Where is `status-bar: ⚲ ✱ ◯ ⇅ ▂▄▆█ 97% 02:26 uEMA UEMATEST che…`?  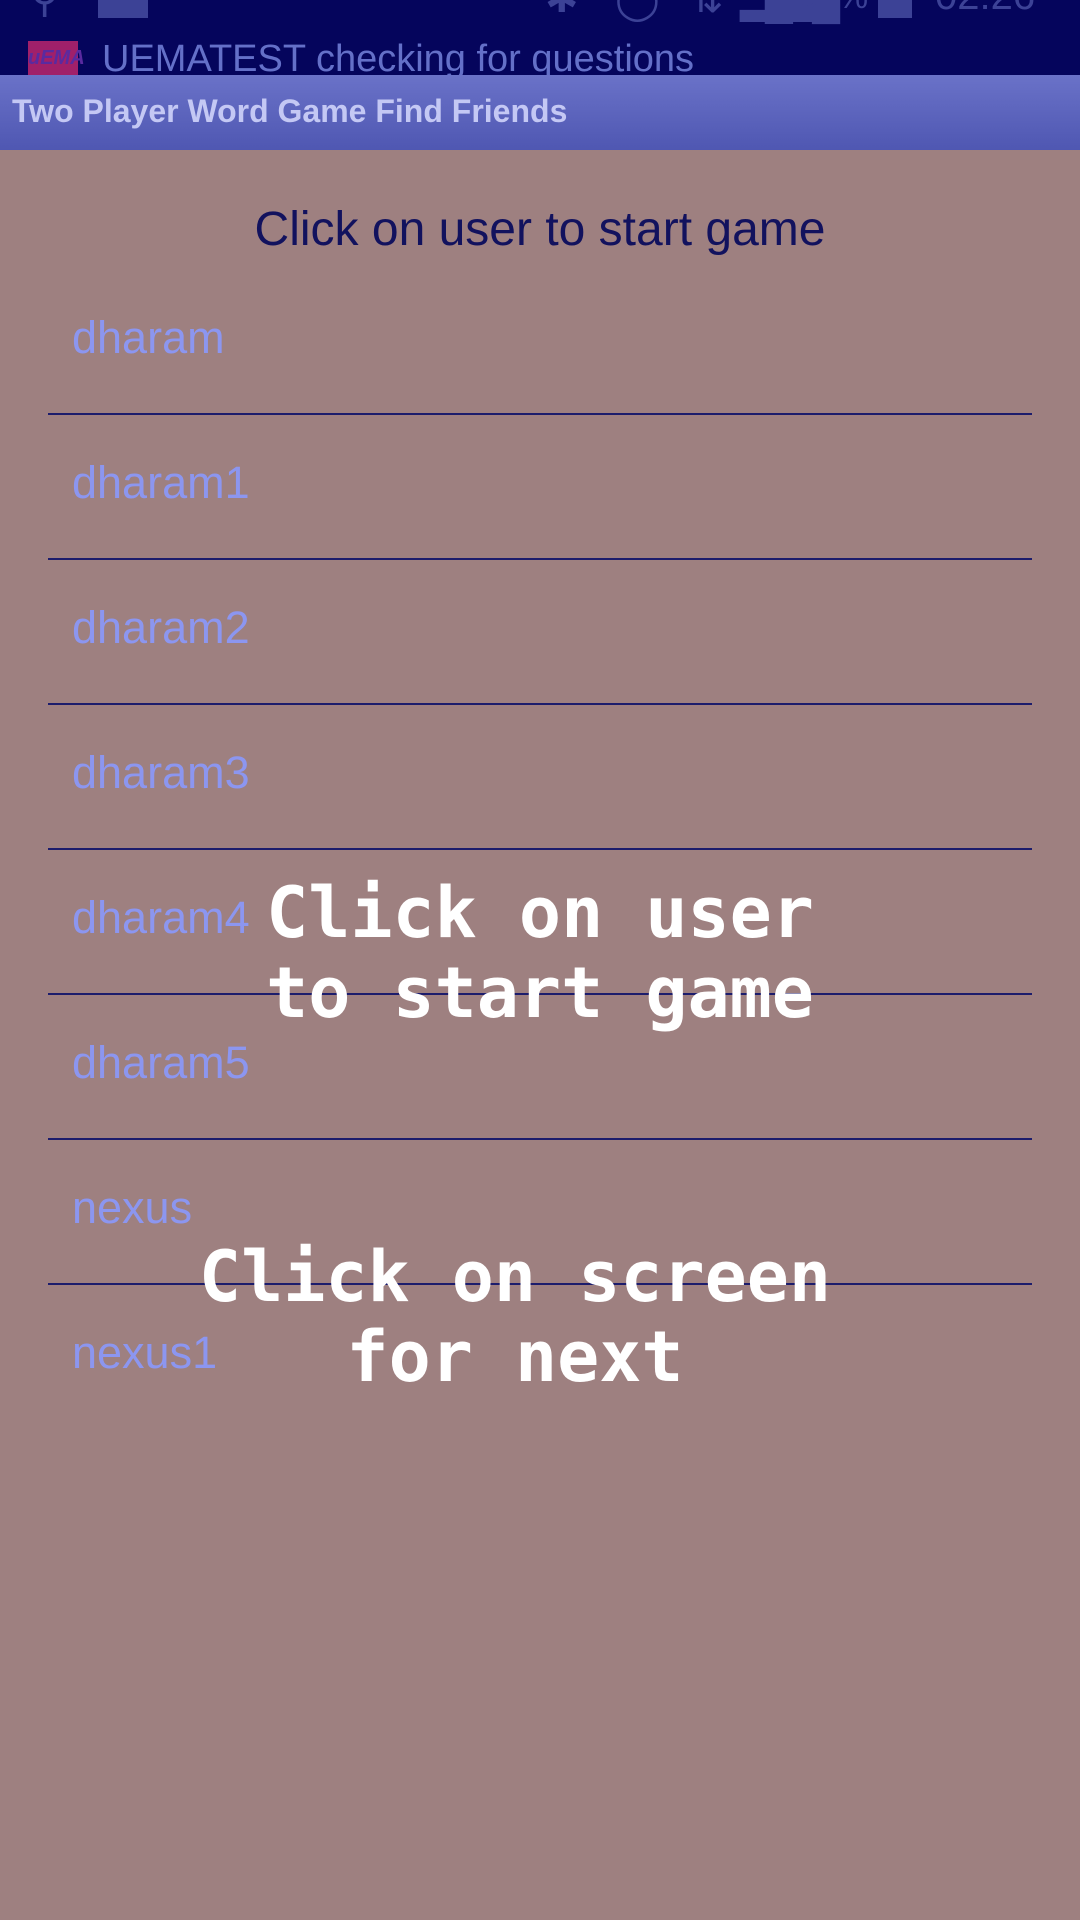
status-bar: ⚲ ✱ ◯ ⇅ ▂▄▆█ 97% 02:26 uEMA UEMATEST che… is located at coordinates (540, 37).